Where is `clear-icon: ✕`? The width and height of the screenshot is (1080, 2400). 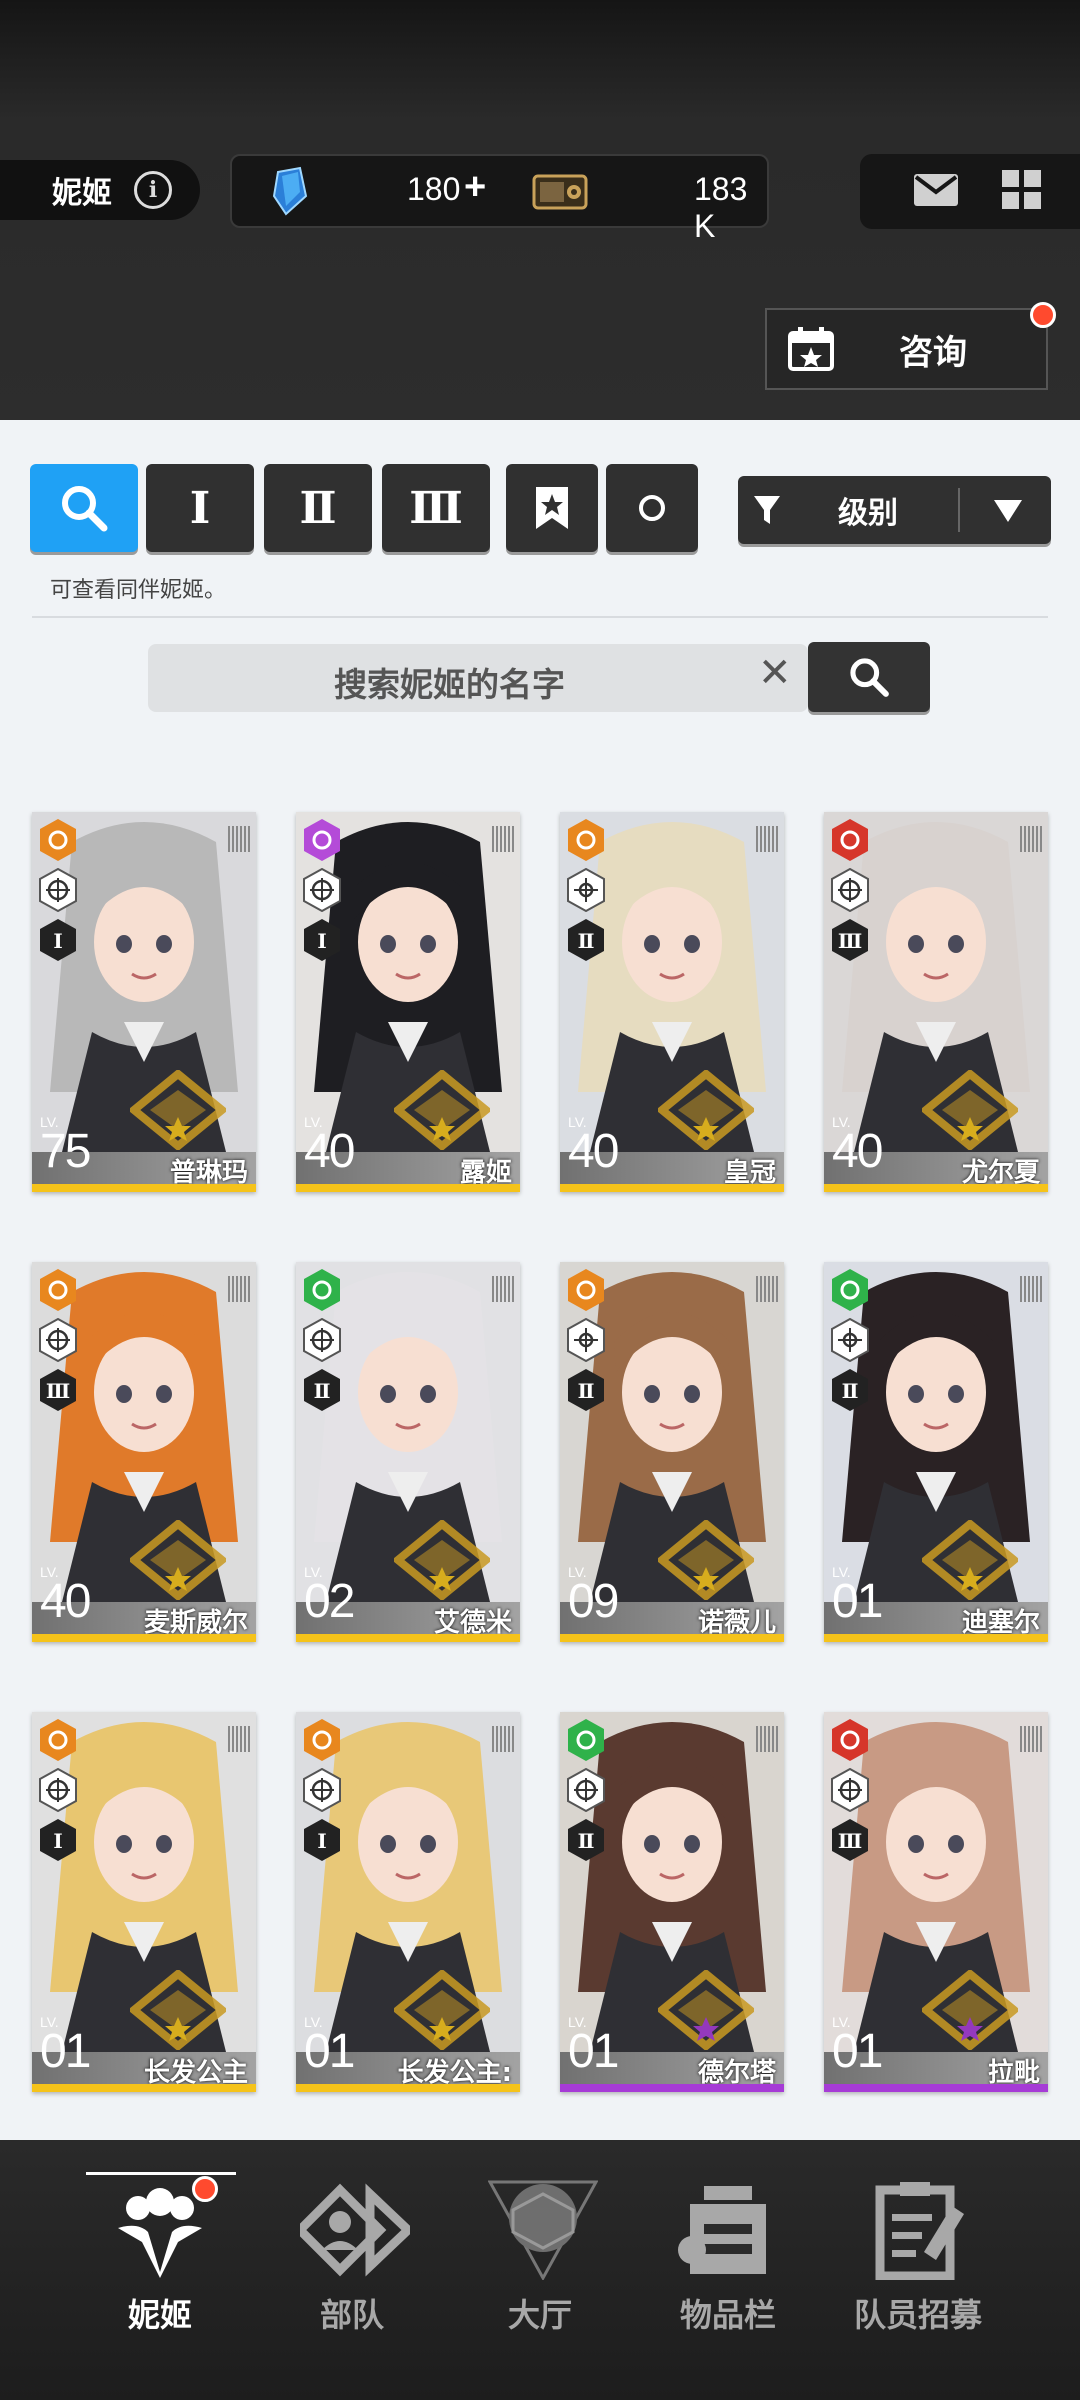
clear-icon: ✕ is located at coordinates (775, 673).